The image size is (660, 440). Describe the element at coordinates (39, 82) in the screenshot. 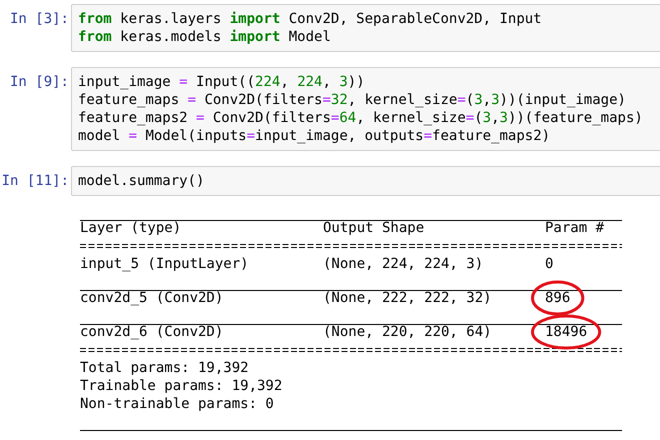

I see `cell-prompt: In [9]:` at that location.